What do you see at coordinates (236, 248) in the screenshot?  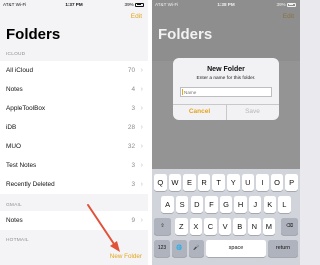 I see `space-key: space` at bounding box center [236, 248].